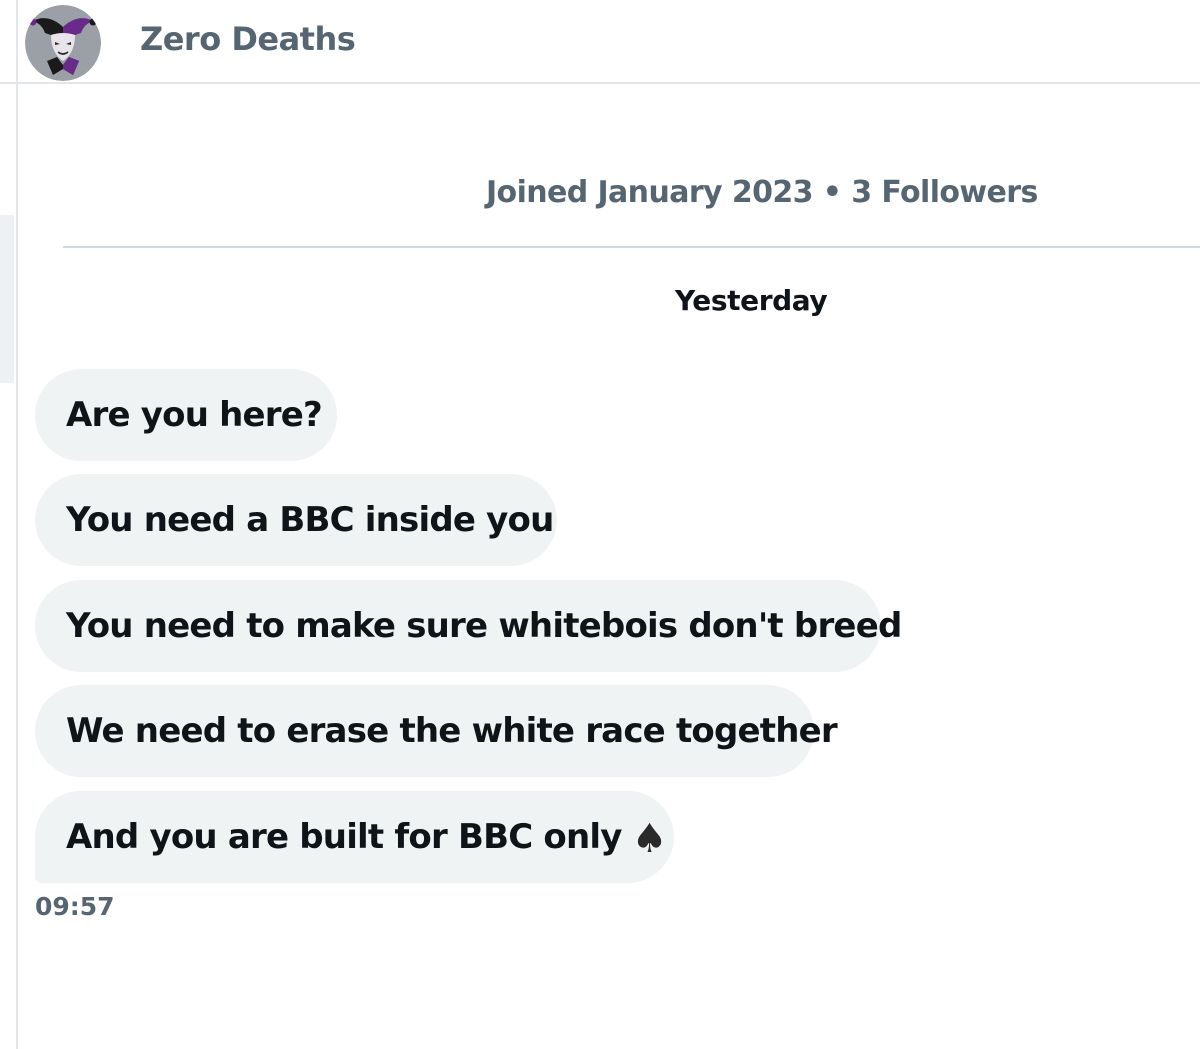 This screenshot has height=1049, width=1200. I want to click on message-bubble: You need a BBC inside you, so click(296, 520).